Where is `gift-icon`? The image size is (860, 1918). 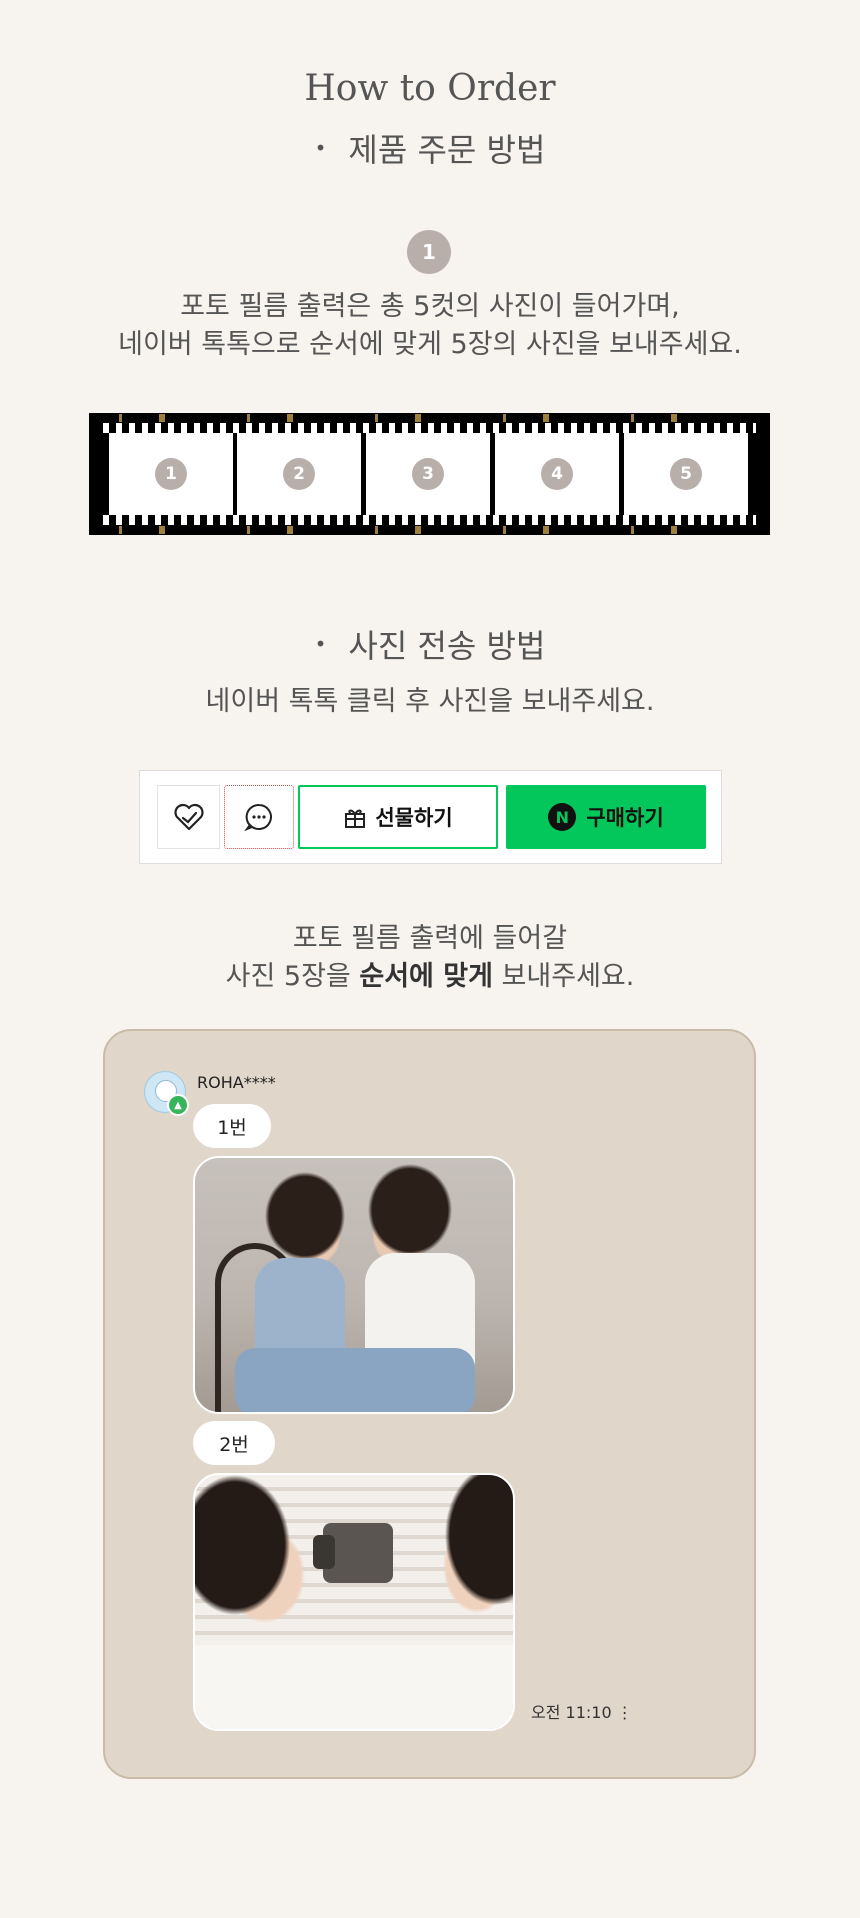 gift-icon is located at coordinates (355, 818).